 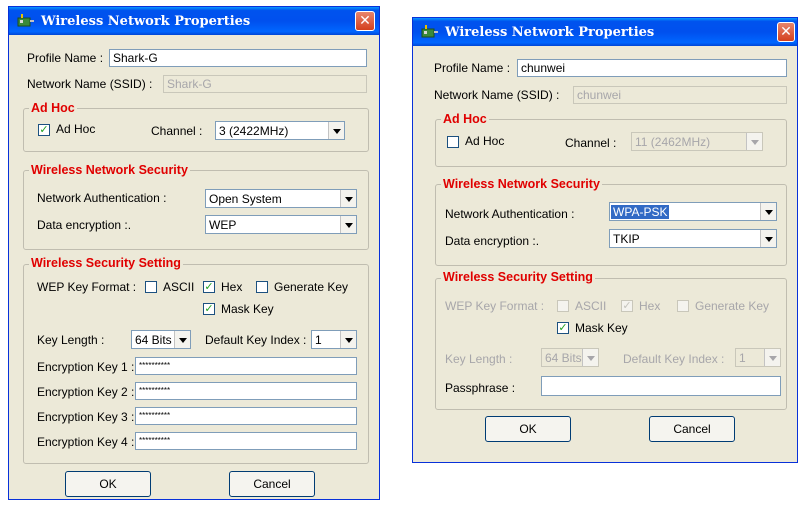 What do you see at coordinates (265, 84) in the screenshot?
I see `ssid-input: Shark-G` at bounding box center [265, 84].